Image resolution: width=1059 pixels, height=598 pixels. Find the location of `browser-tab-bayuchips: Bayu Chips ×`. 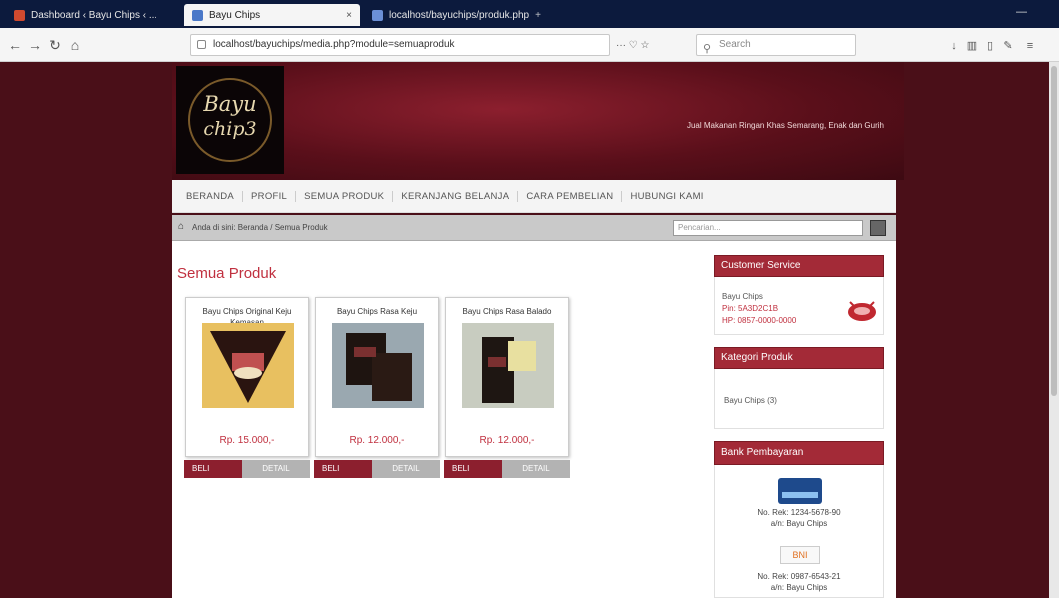

browser-tab-bayuchips: Bayu Chips × is located at coordinates (272, 15).